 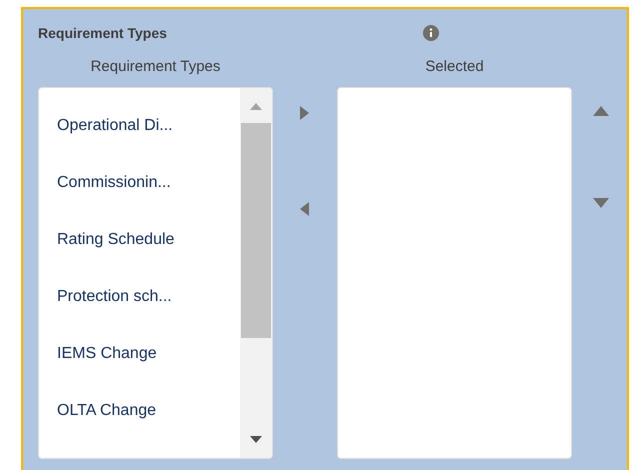 I want to click on list-option: Rating Schedule, so click(x=139, y=239).